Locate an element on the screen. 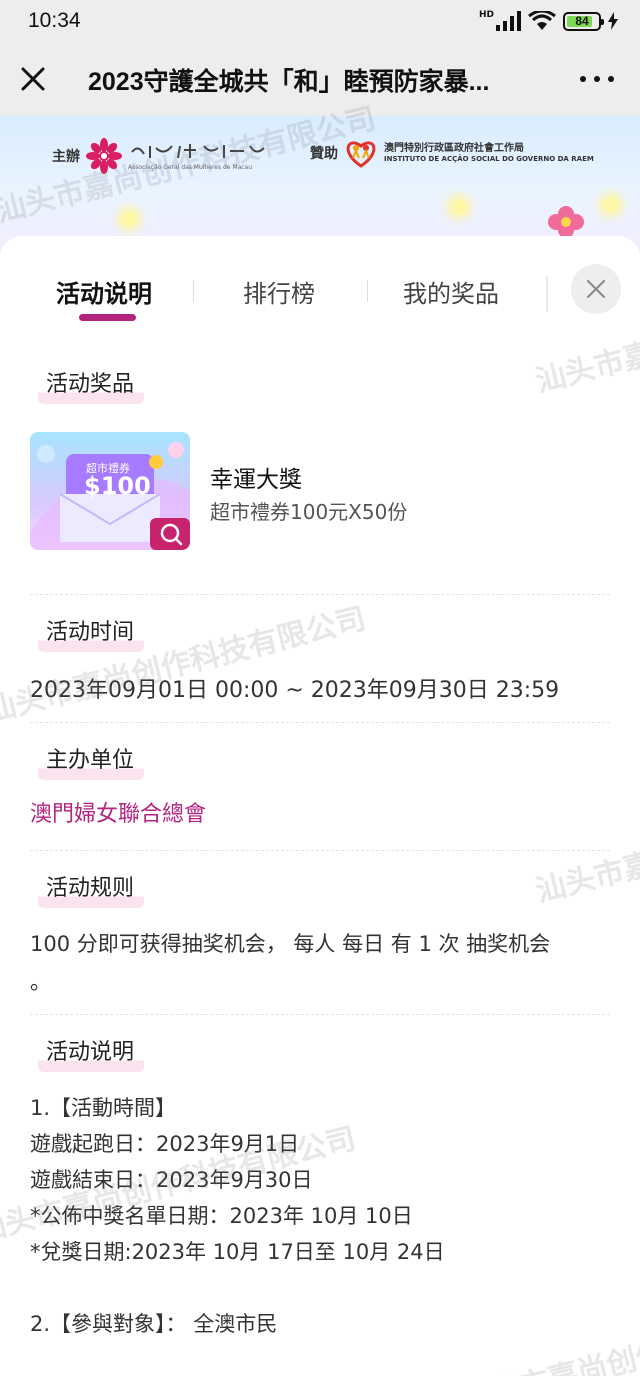 The image size is (640, 1376). description-line: *公佈中獎名單日期：2023年 10月 10日 is located at coordinates (221, 1216).